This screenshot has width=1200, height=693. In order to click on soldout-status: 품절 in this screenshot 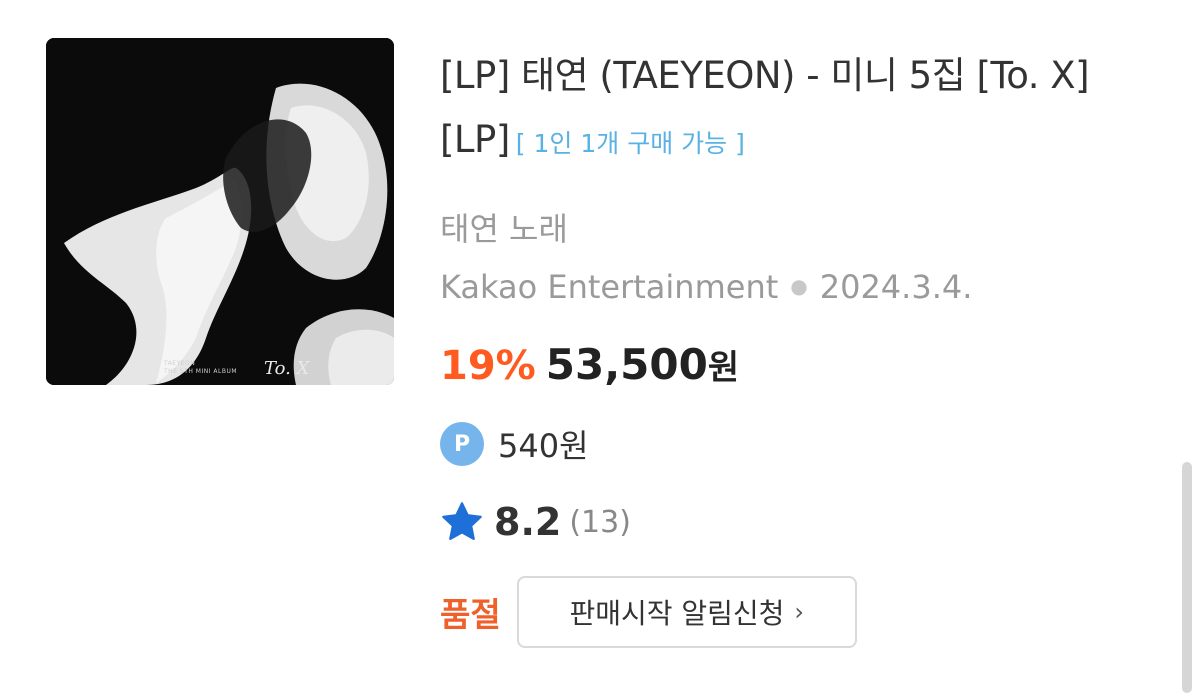, I will do `click(470, 614)`.